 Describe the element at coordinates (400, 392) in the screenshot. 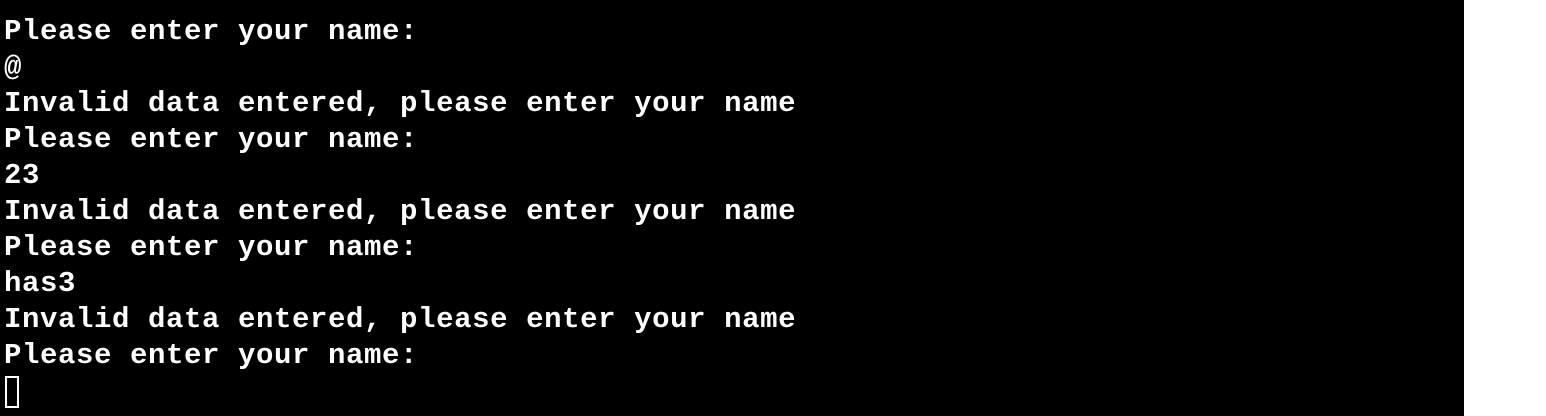

I see `input-line` at that location.